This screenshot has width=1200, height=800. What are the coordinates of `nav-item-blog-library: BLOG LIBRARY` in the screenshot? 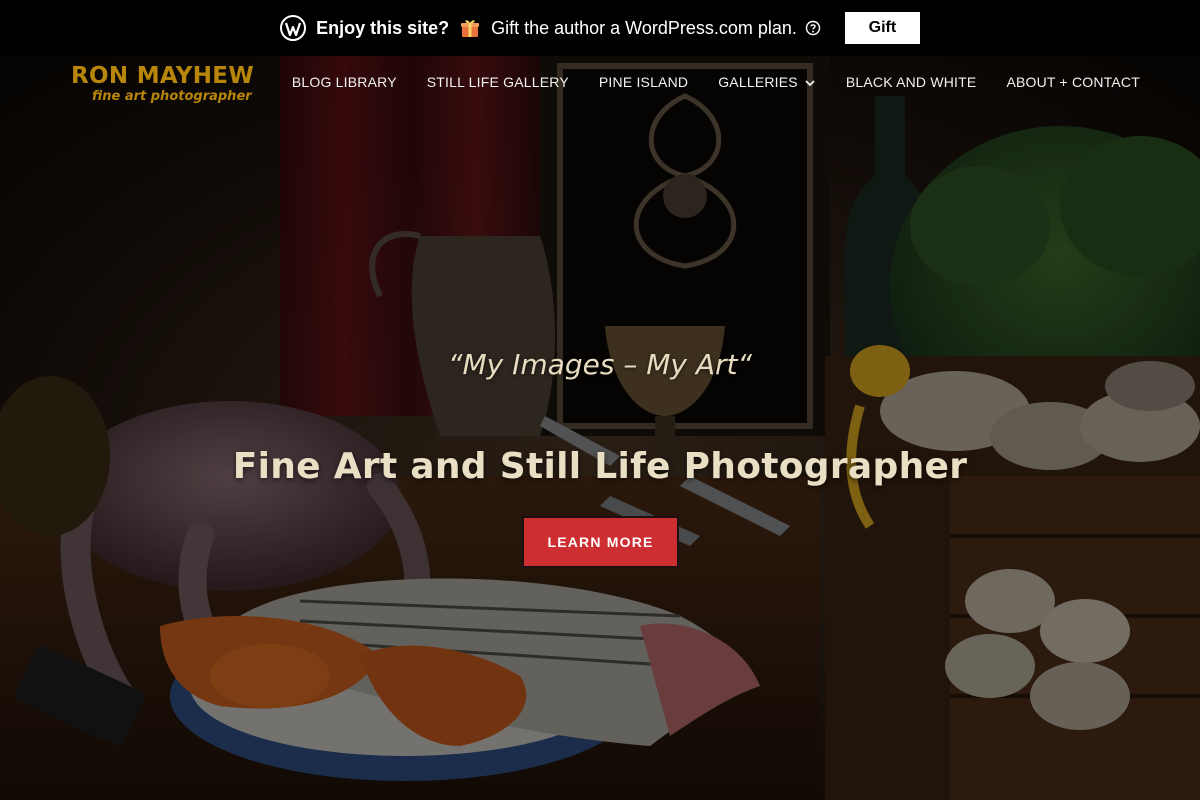 It's located at (344, 82).